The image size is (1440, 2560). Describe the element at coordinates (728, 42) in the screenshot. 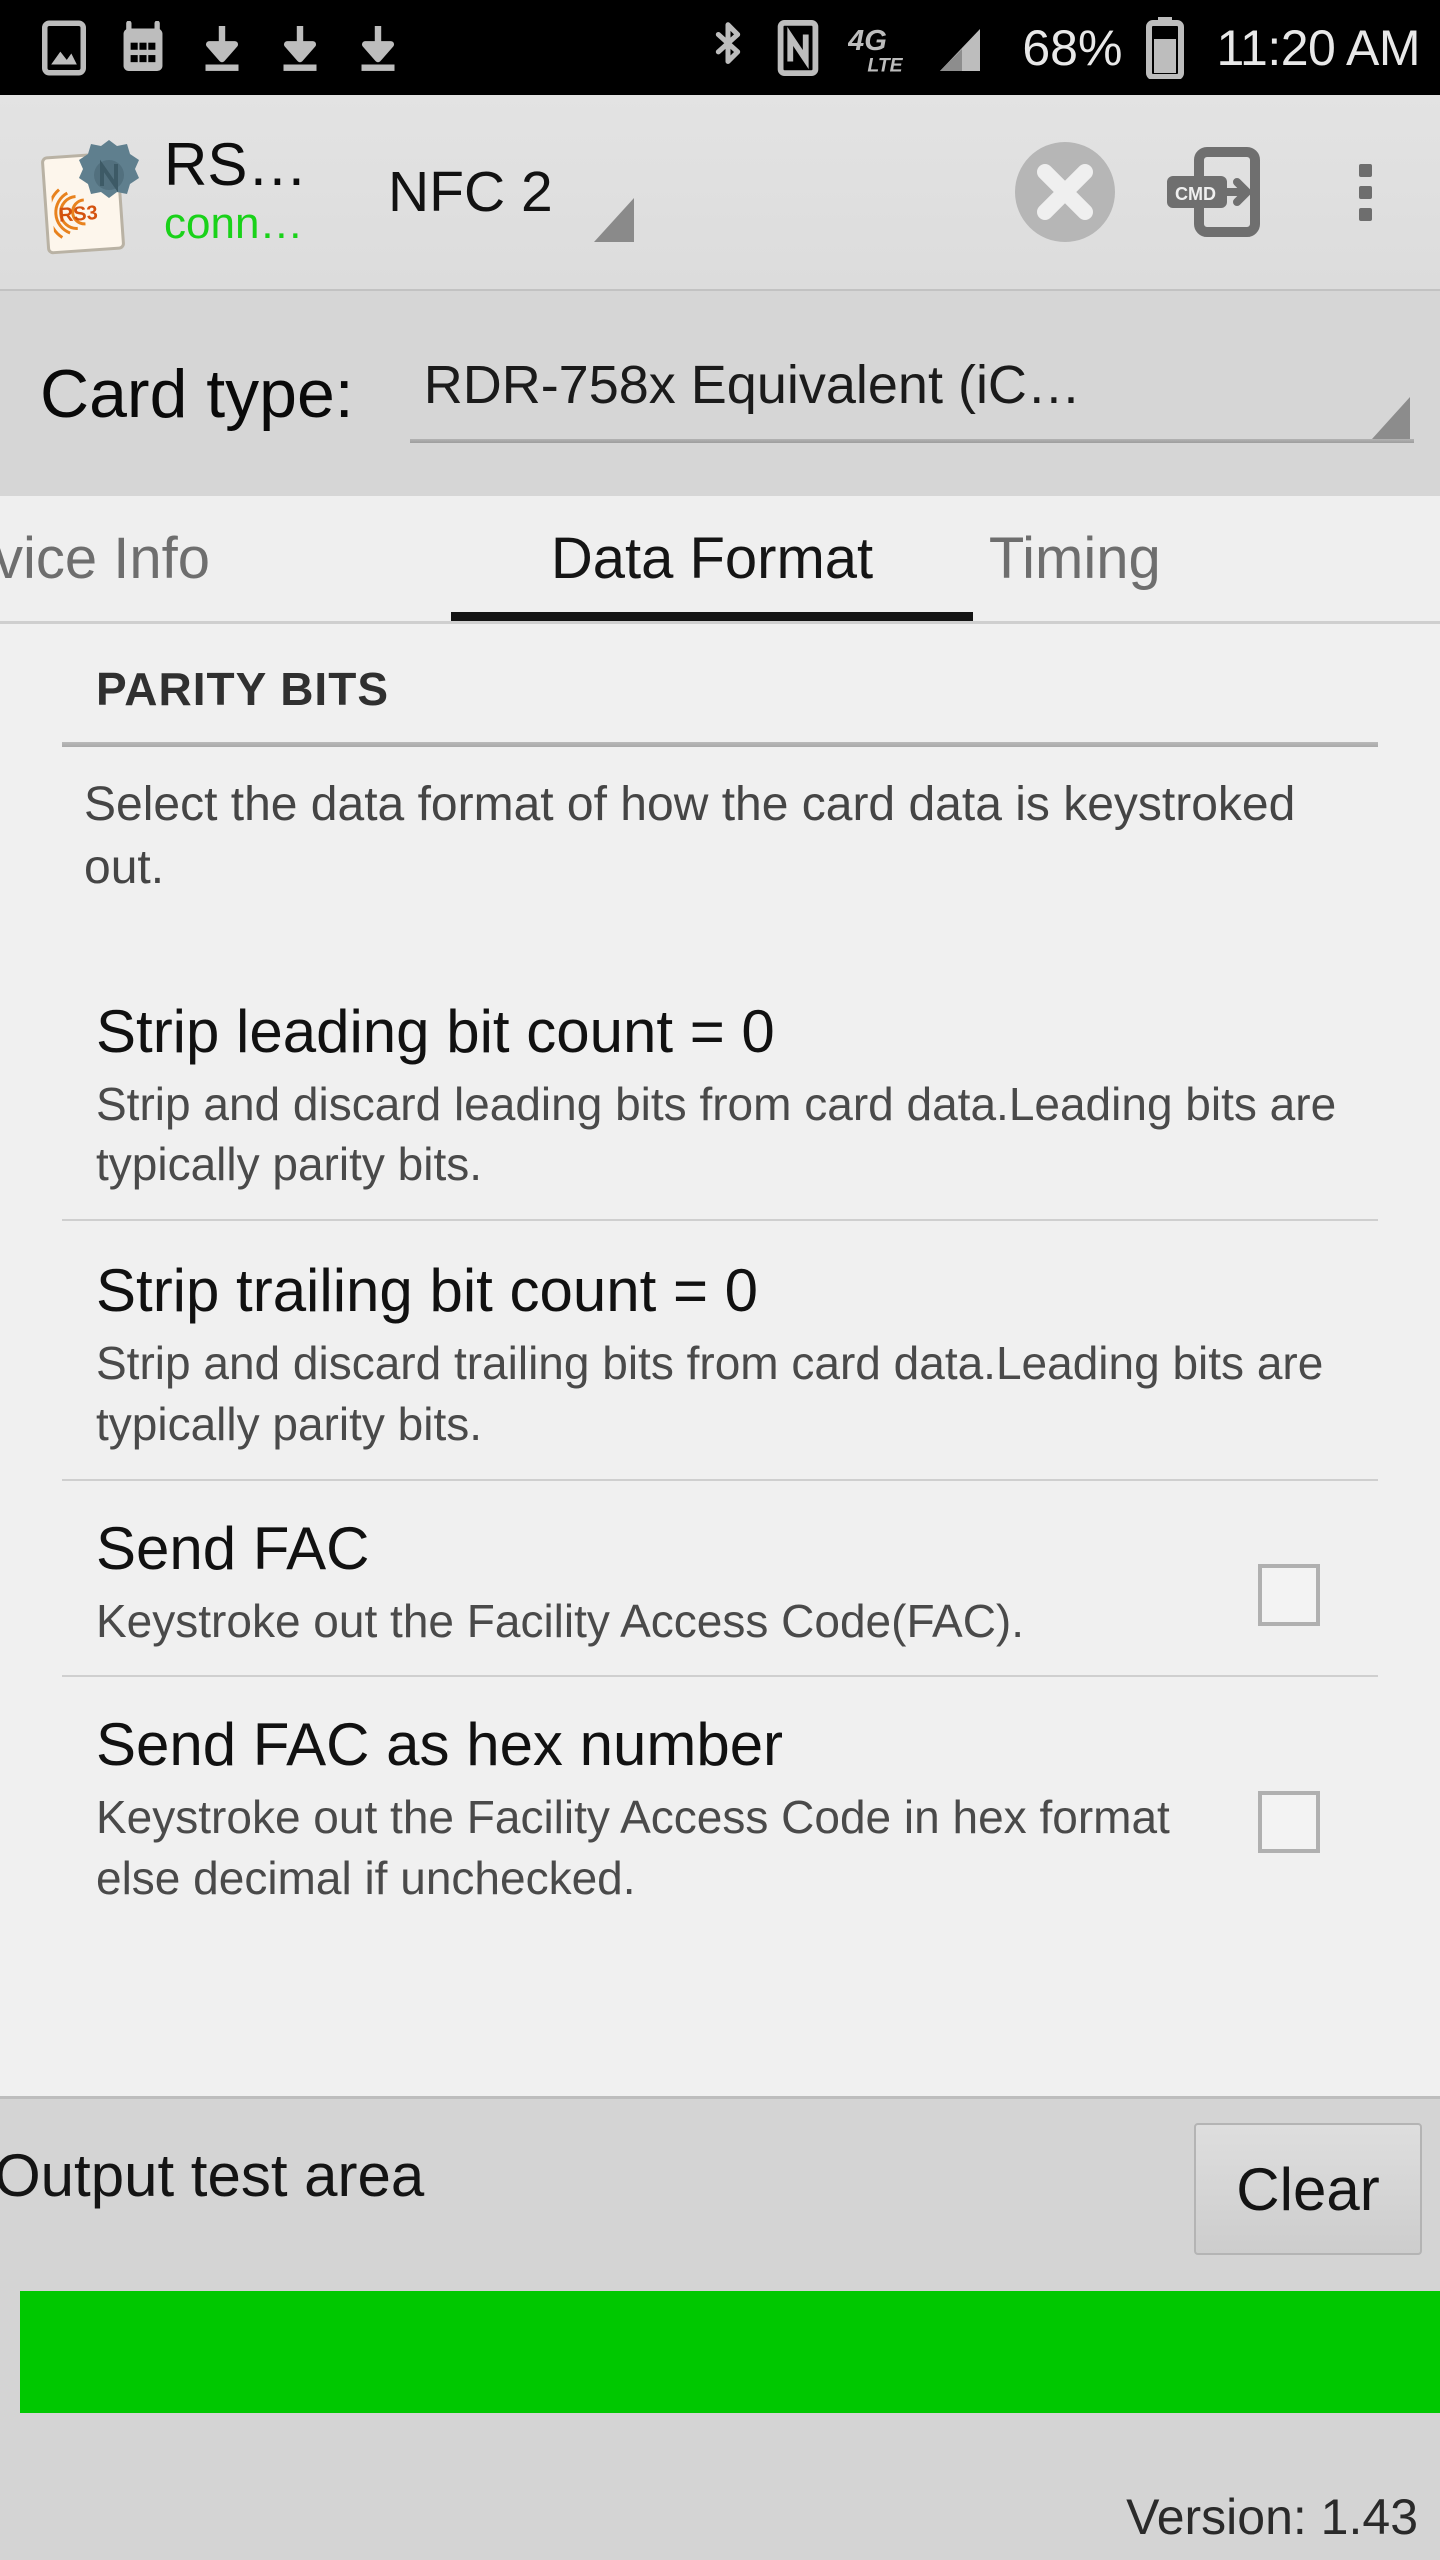

I see `bluetooth-icon` at that location.